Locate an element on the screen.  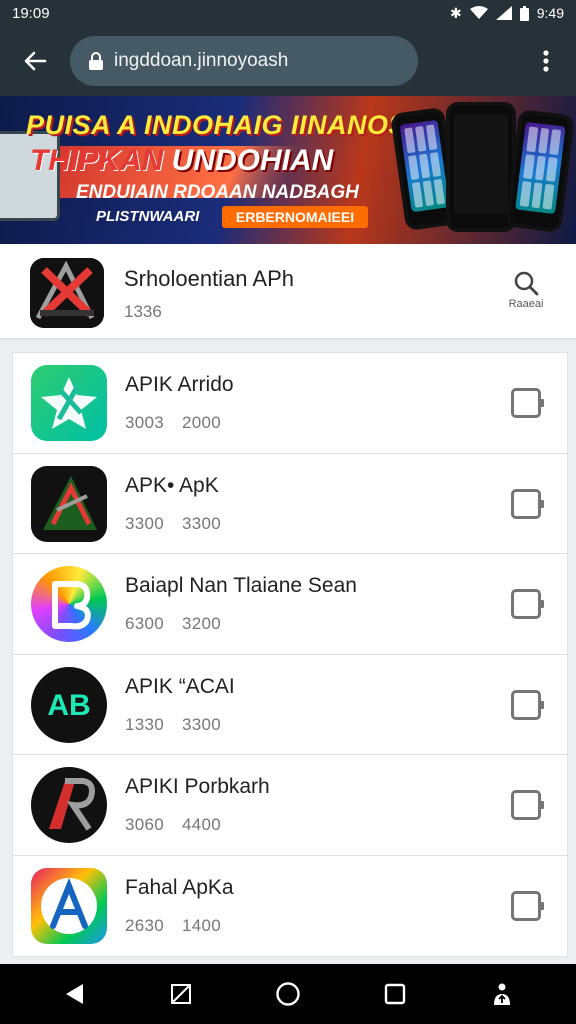
app-stats: 3300 3300 is located at coordinates (173, 524).